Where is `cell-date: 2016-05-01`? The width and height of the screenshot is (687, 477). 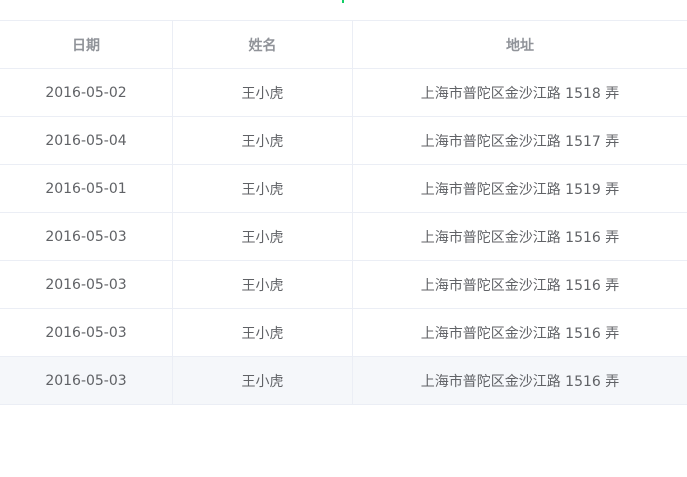
cell-date: 2016-05-01 is located at coordinates (86, 188).